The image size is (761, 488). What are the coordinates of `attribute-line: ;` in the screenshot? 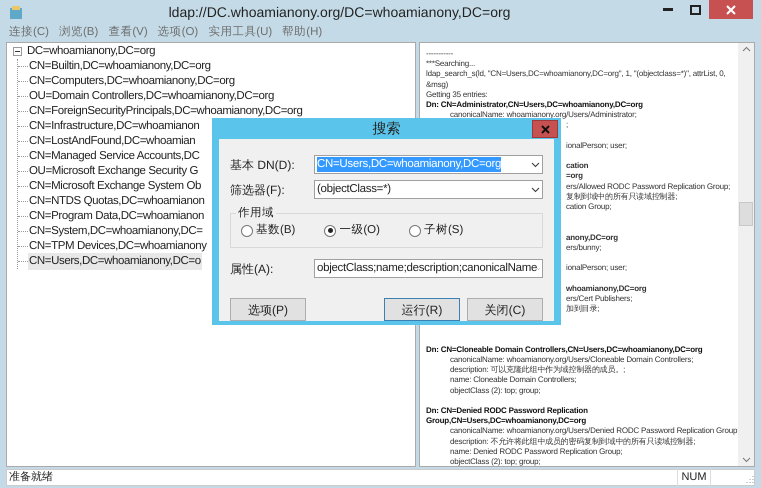 It's located at (567, 125).